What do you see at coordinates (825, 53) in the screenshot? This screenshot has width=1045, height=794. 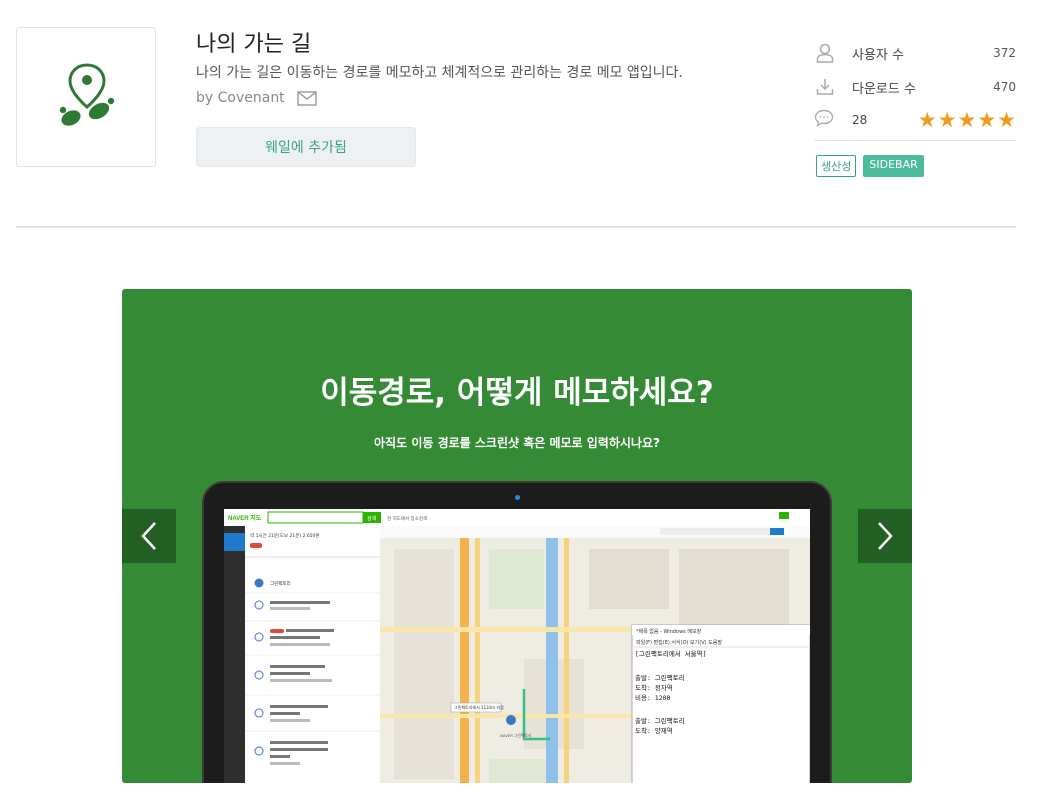 I see `user-icon` at bounding box center [825, 53].